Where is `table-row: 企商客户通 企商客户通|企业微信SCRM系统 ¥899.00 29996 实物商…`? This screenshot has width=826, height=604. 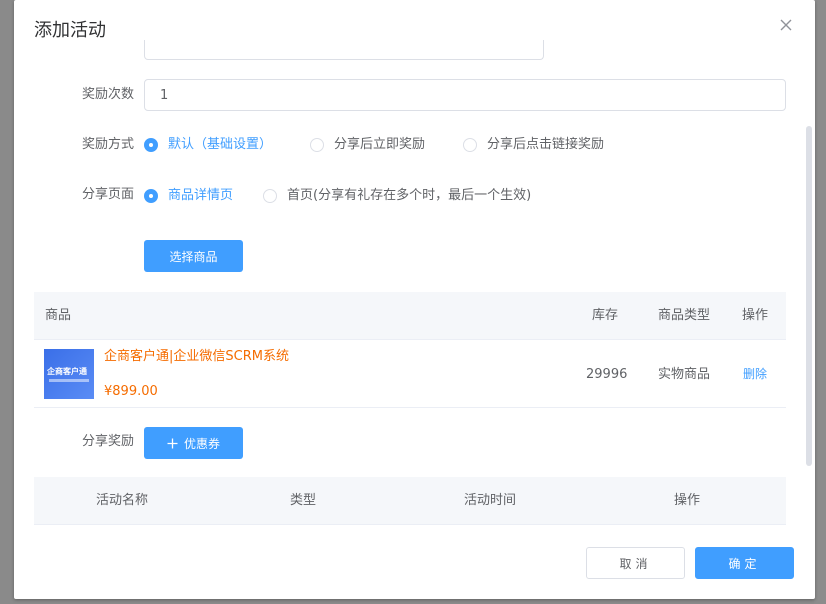 table-row: 企商客户通 企商客户通|企业微信SCRM系统 ¥899.00 29996 实物商… is located at coordinates (410, 374).